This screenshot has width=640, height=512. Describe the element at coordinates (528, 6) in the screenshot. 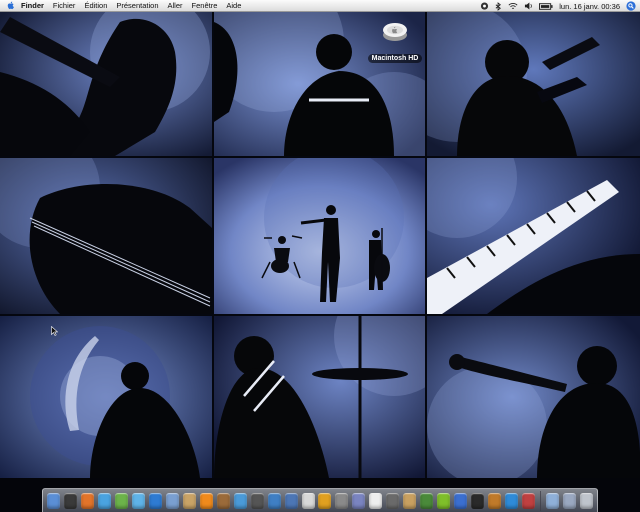

I see `volume-icon` at that location.